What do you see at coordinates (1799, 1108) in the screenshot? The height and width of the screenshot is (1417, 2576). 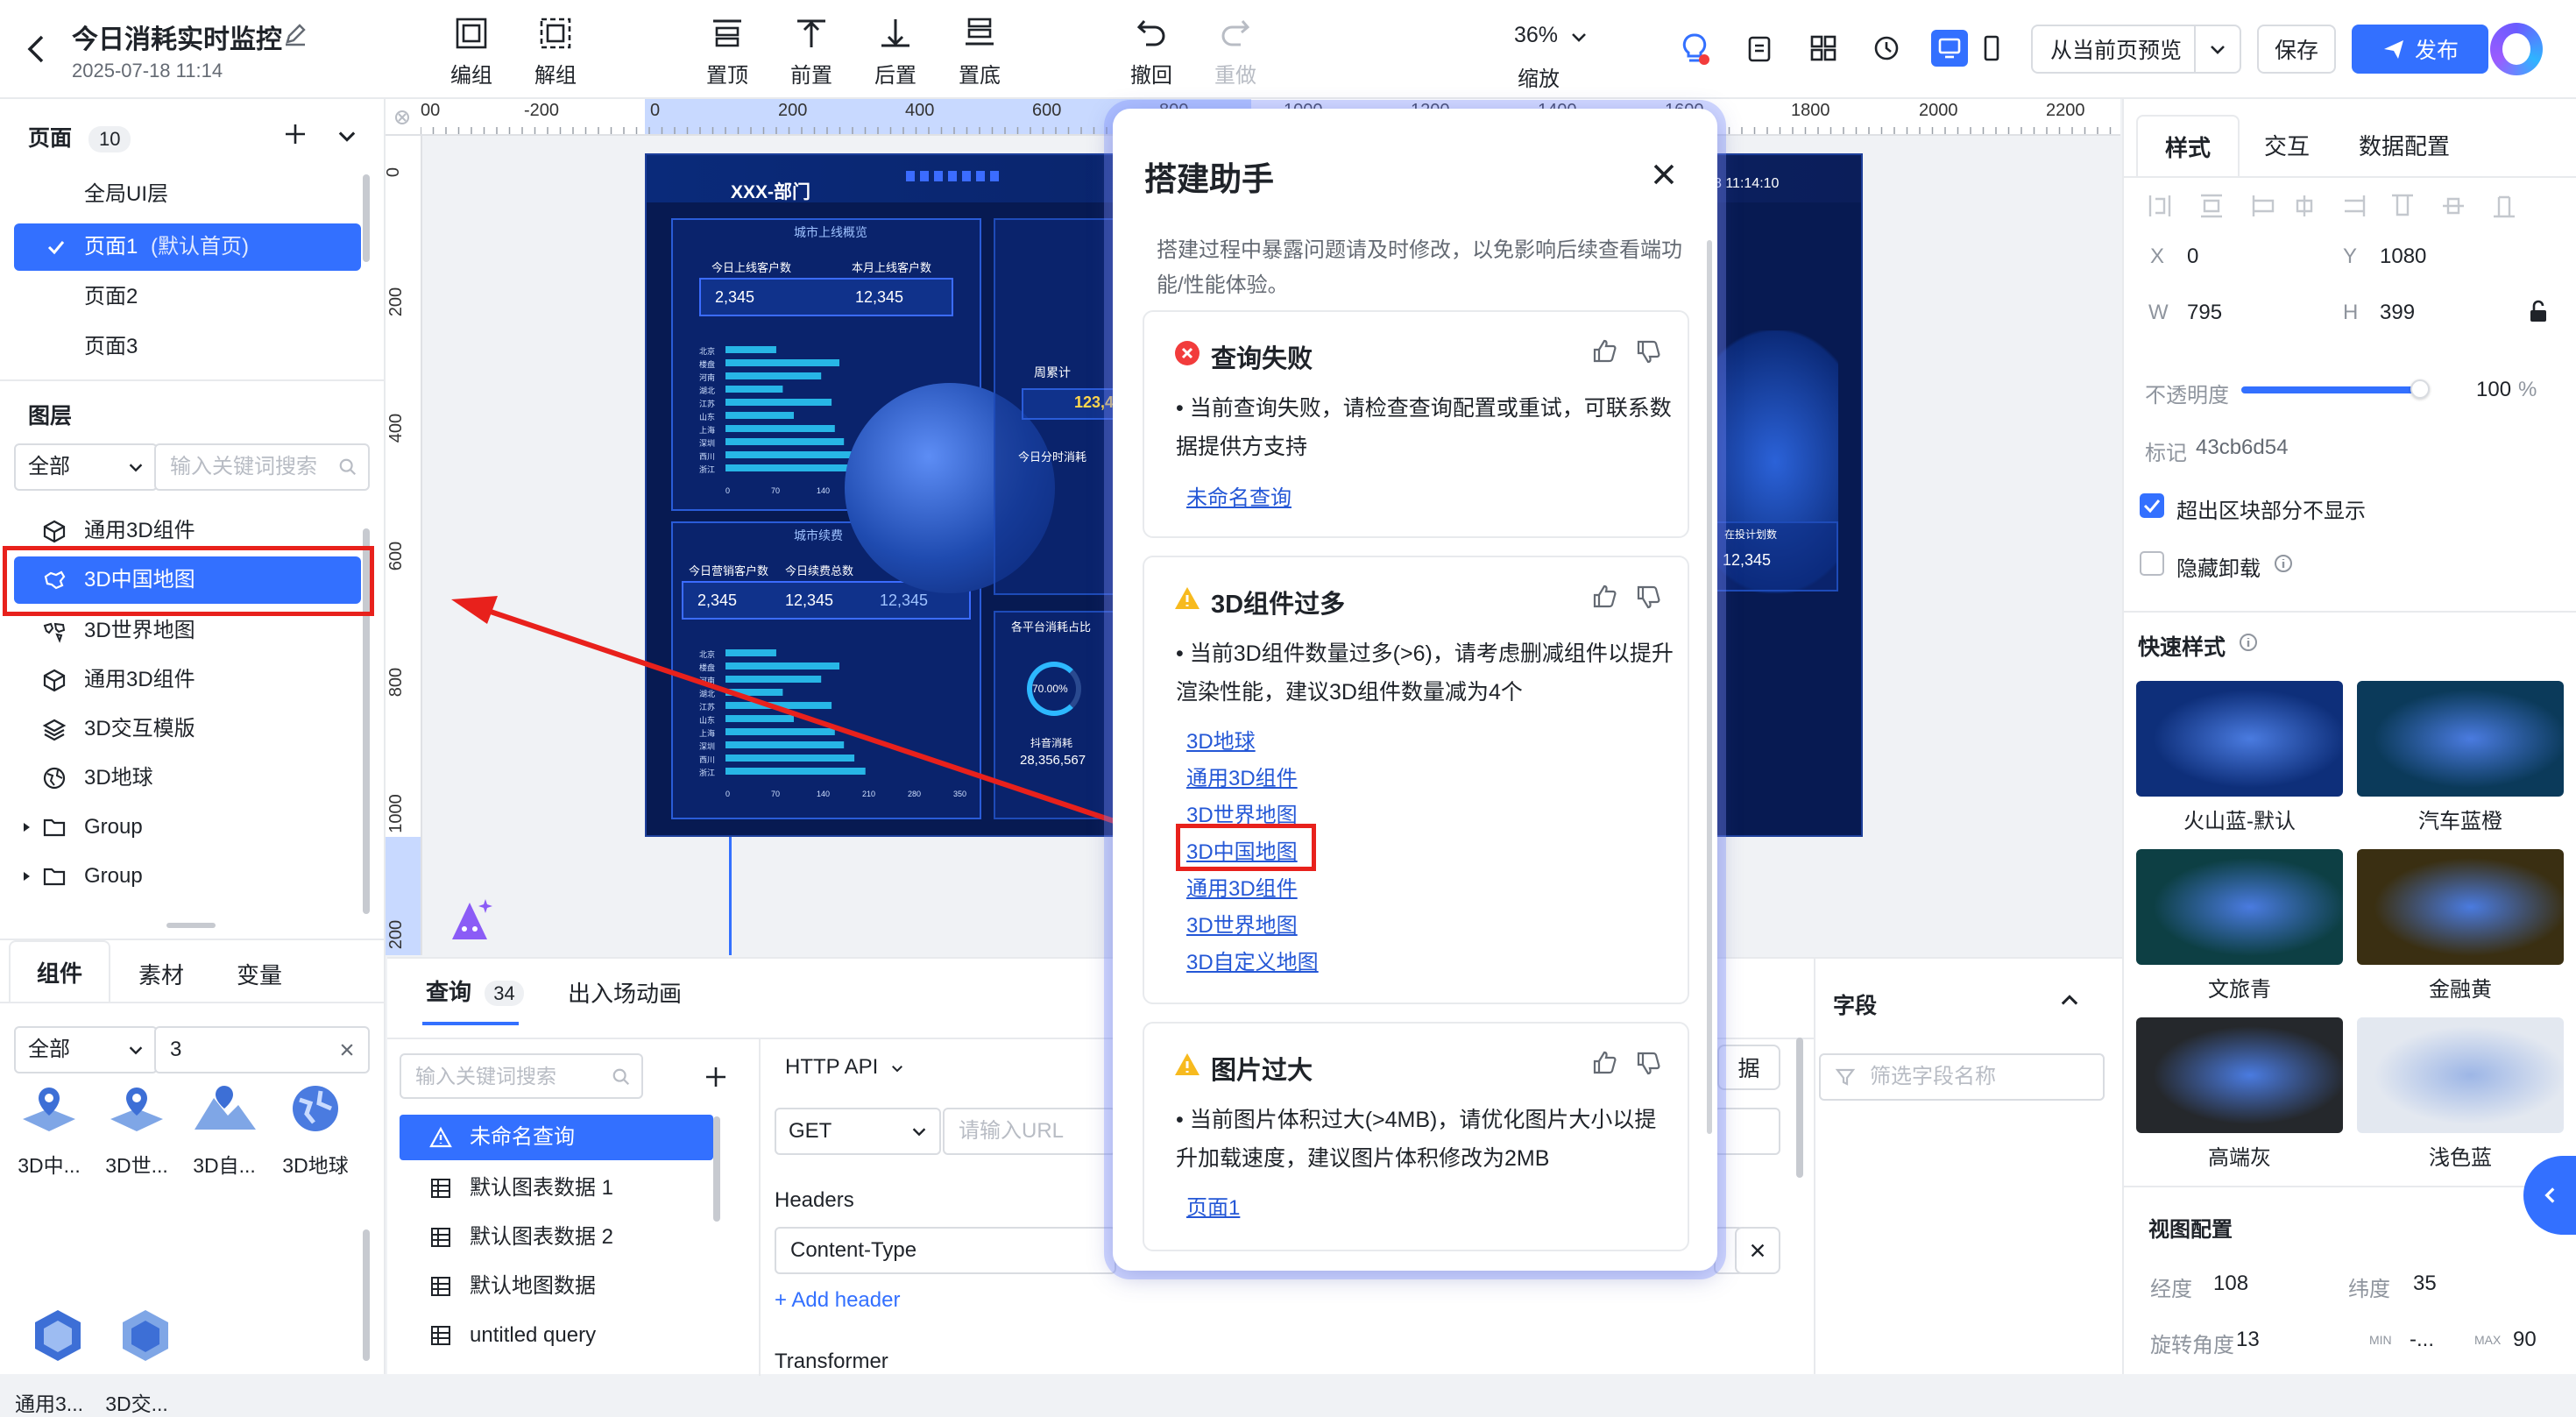 I see `query-config-scrollbar` at bounding box center [1799, 1108].